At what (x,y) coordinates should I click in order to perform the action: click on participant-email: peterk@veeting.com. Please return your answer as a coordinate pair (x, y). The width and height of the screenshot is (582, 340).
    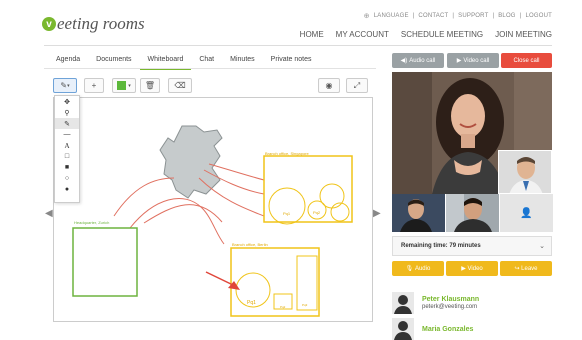
    Looking at the image, I should click on (450, 307).